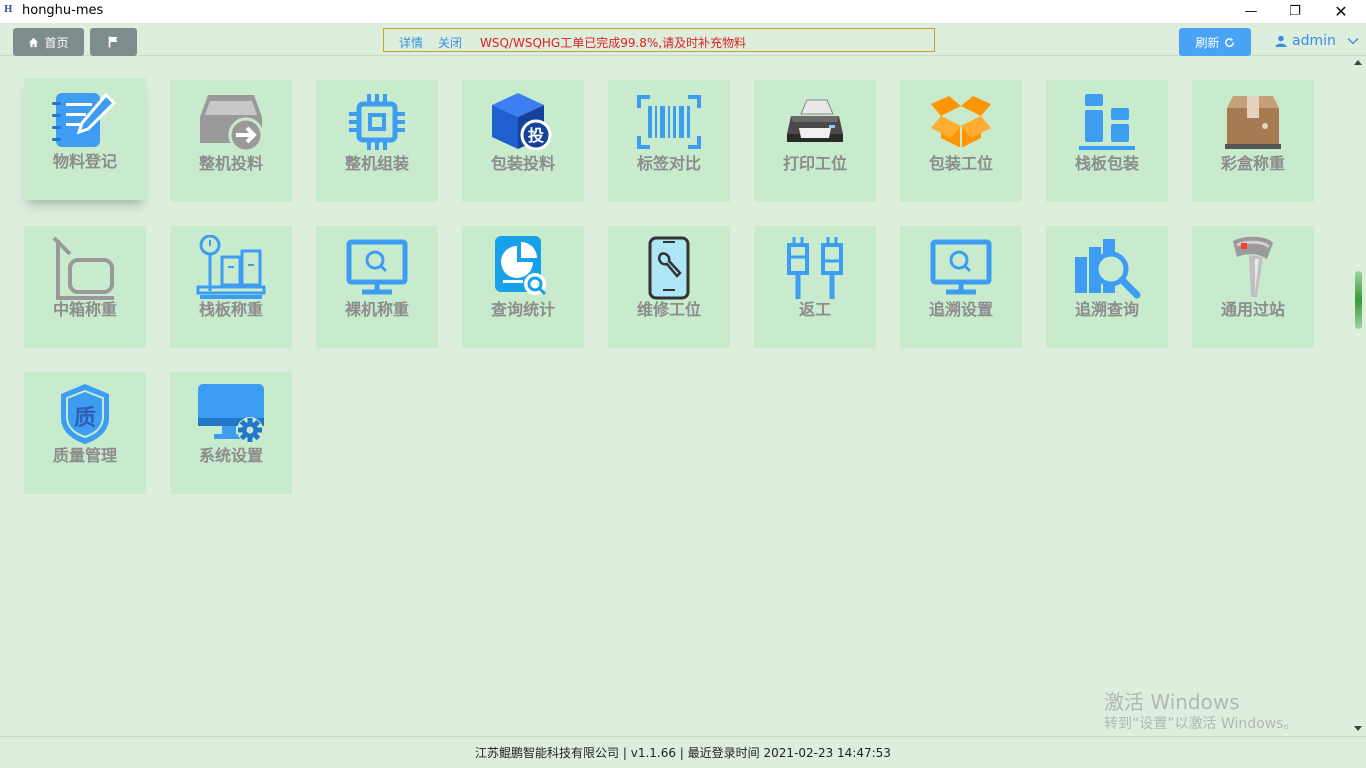 Image resolution: width=1366 pixels, height=768 pixels. Describe the element at coordinates (960, 163) in the screenshot. I see `tile-label: 包装工位` at that location.